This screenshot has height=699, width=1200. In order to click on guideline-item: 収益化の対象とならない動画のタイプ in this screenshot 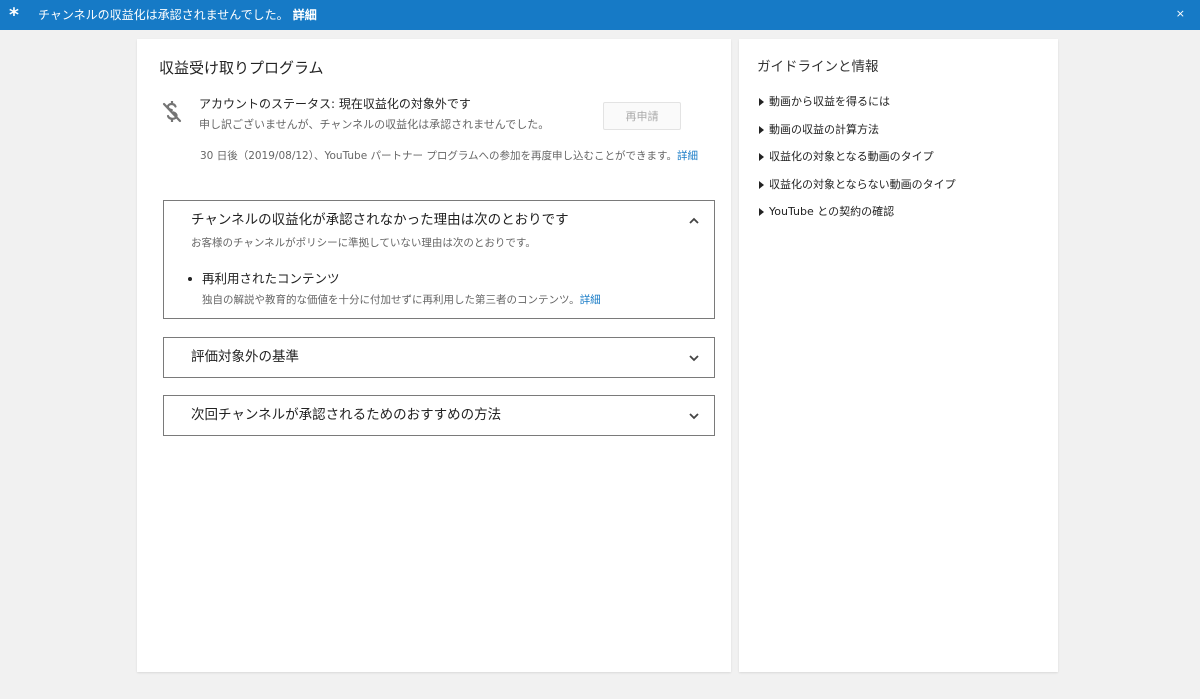, I will do `click(857, 192)`.